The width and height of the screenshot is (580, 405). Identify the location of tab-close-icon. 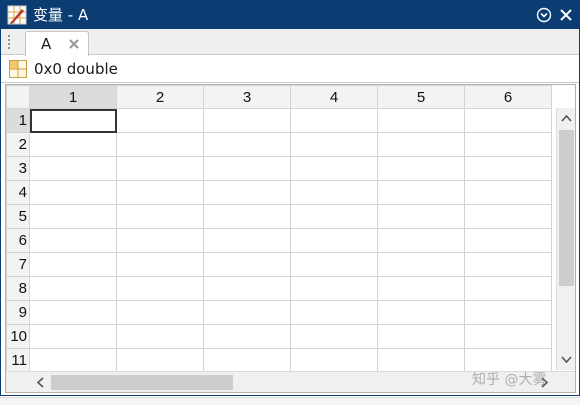
(74, 44).